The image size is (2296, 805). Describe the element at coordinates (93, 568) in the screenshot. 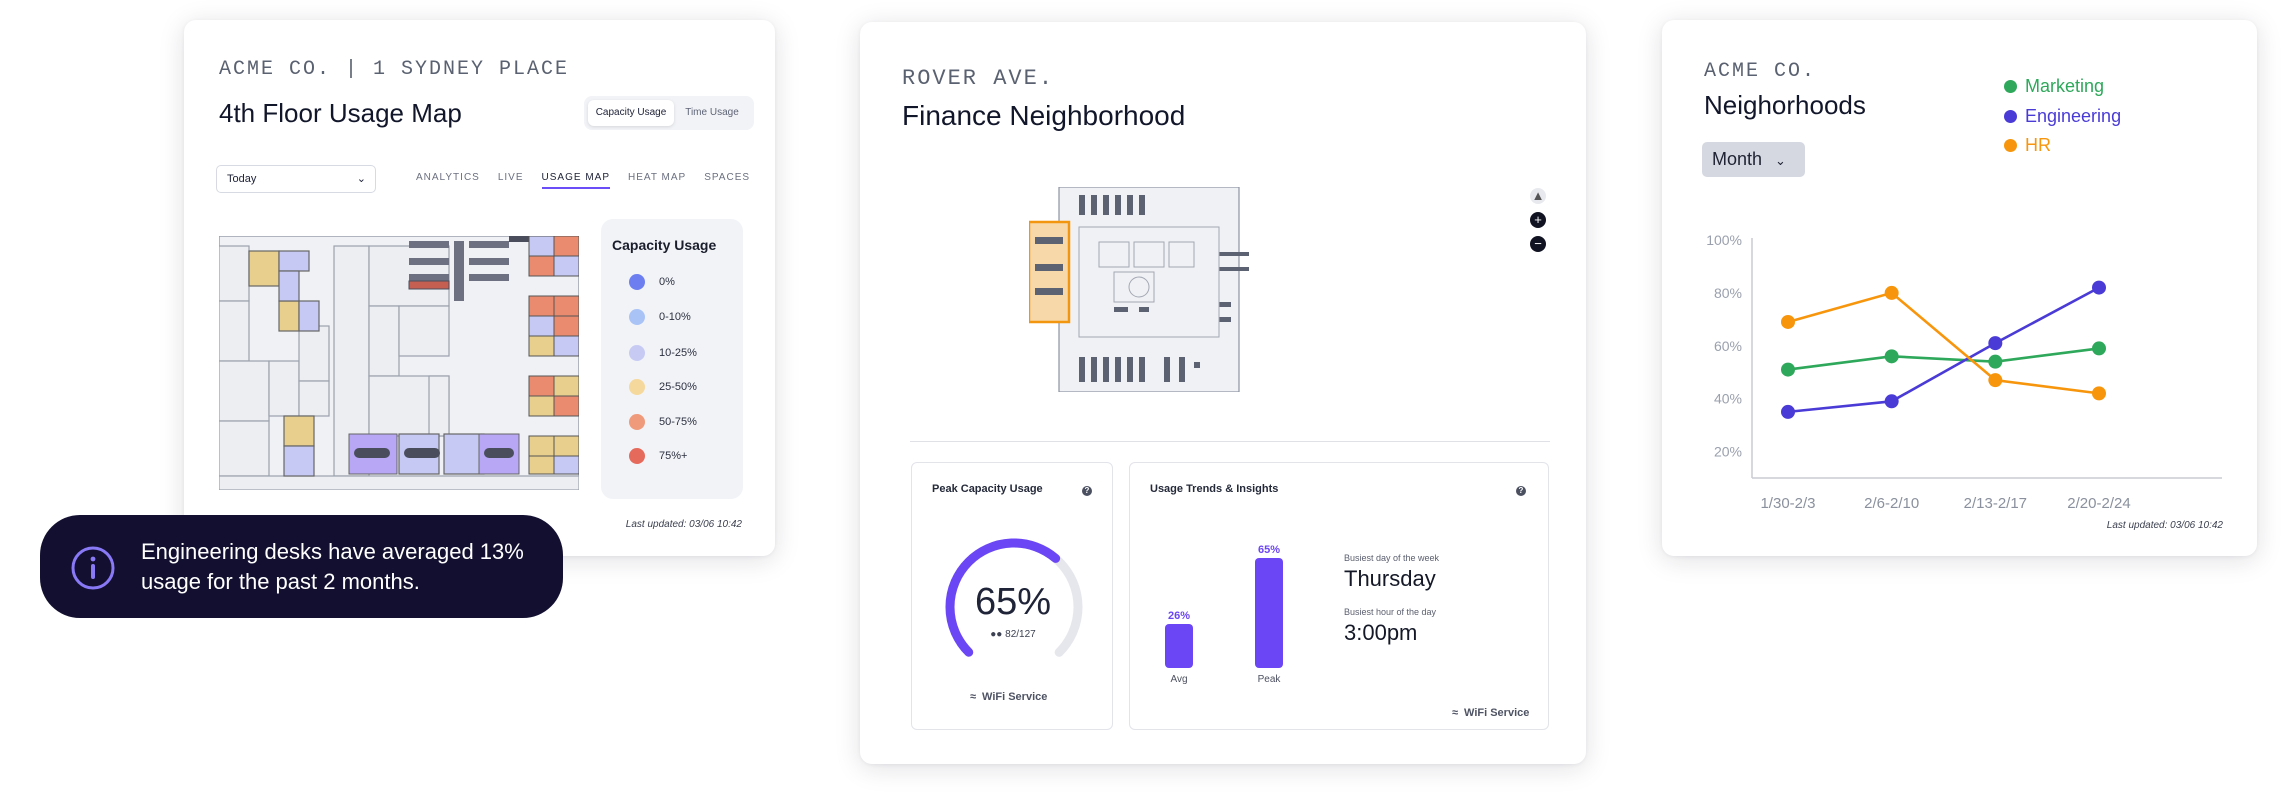

I see `info-icon` at that location.